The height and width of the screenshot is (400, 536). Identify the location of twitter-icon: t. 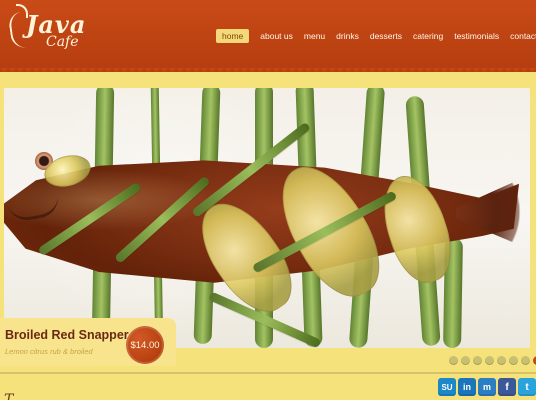
(527, 387).